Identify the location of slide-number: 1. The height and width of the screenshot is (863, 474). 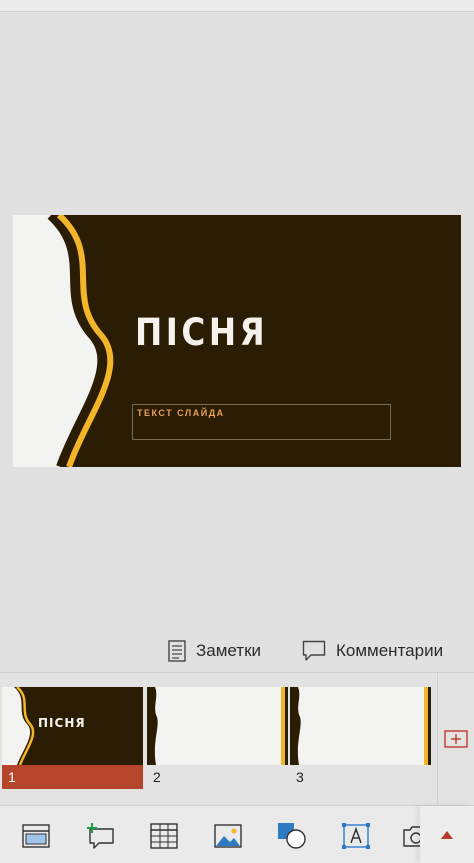
(72, 777).